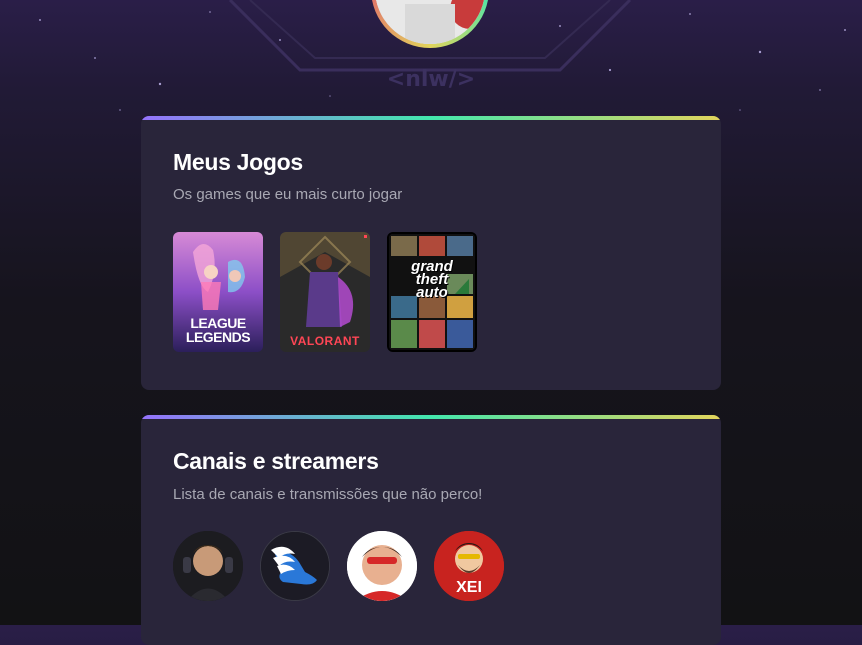 The image size is (862, 645). Describe the element at coordinates (431, 79) in the screenshot. I see `background-logo-text: <nlw/>` at that location.